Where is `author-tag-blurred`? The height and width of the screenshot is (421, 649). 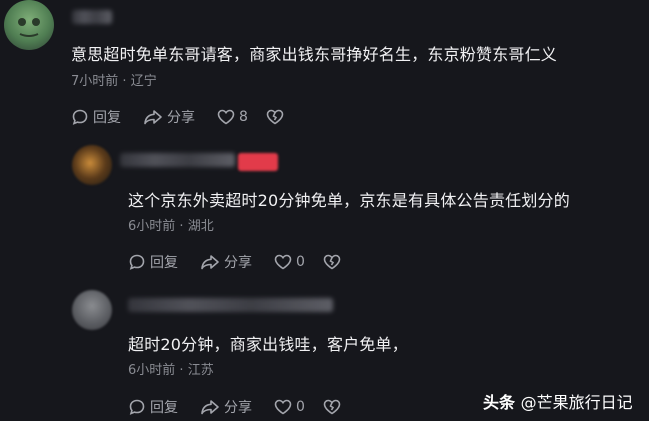 author-tag-blurred is located at coordinates (258, 162).